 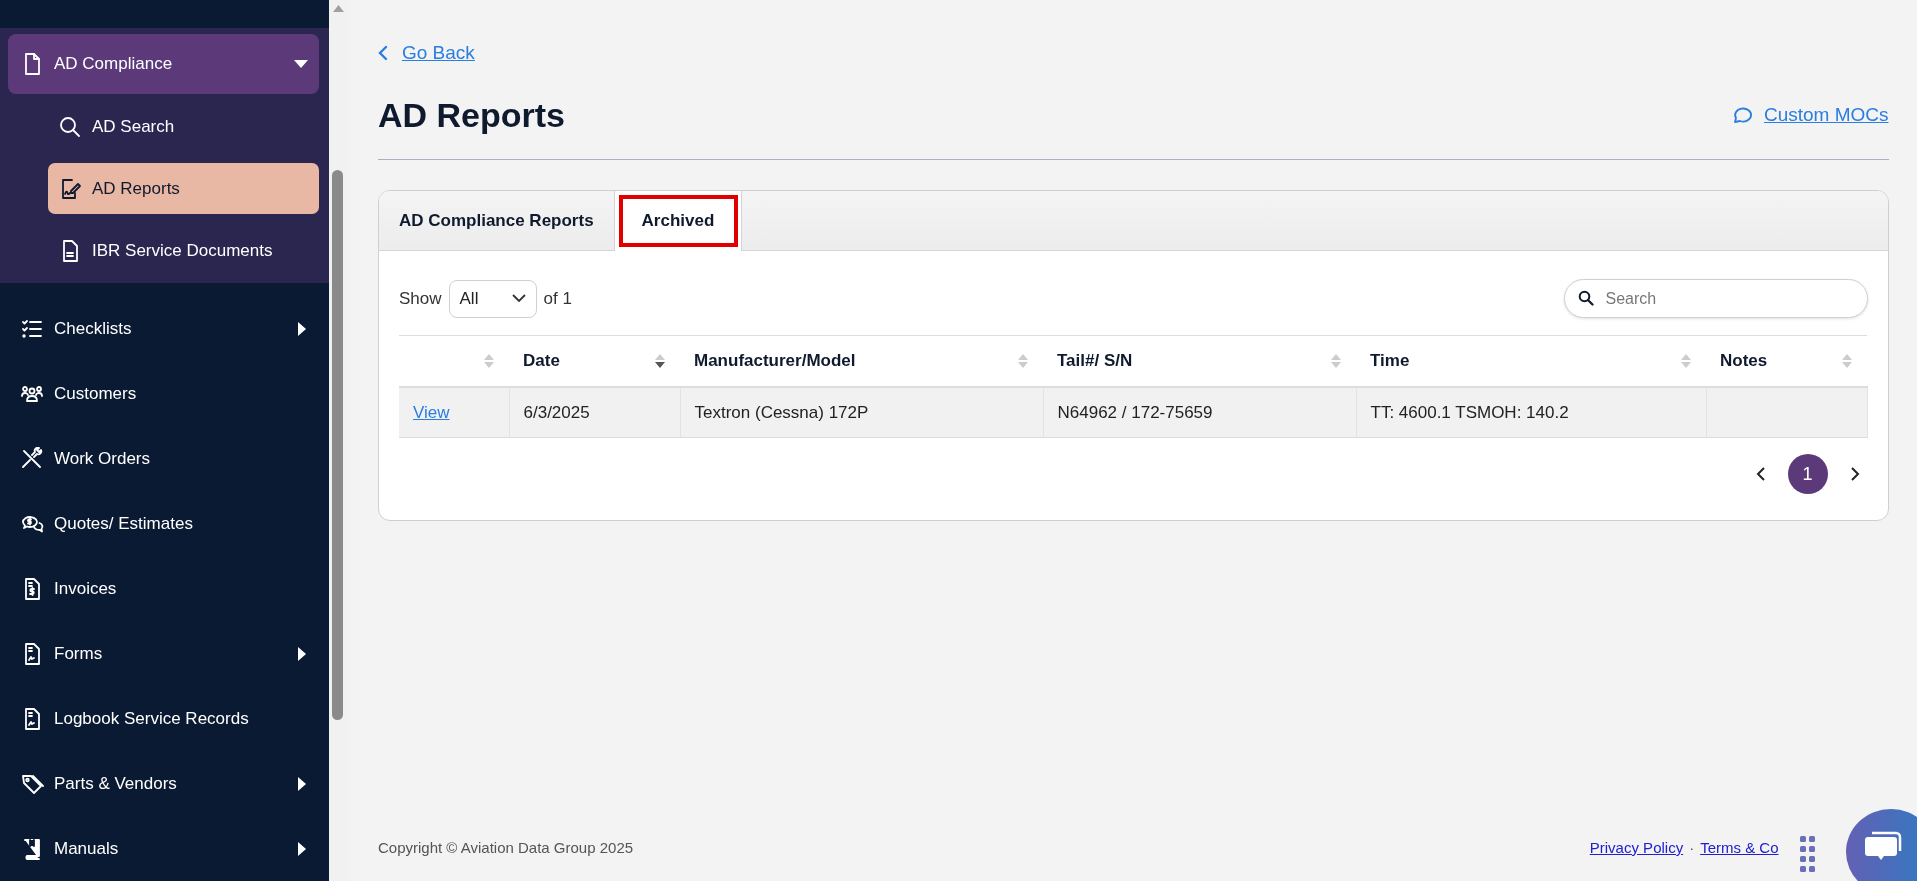 What do you see at coordinates (556, 412) in the screenshot?
I see `table-cell: 6/3/2025` at bounding box center [556, 412].